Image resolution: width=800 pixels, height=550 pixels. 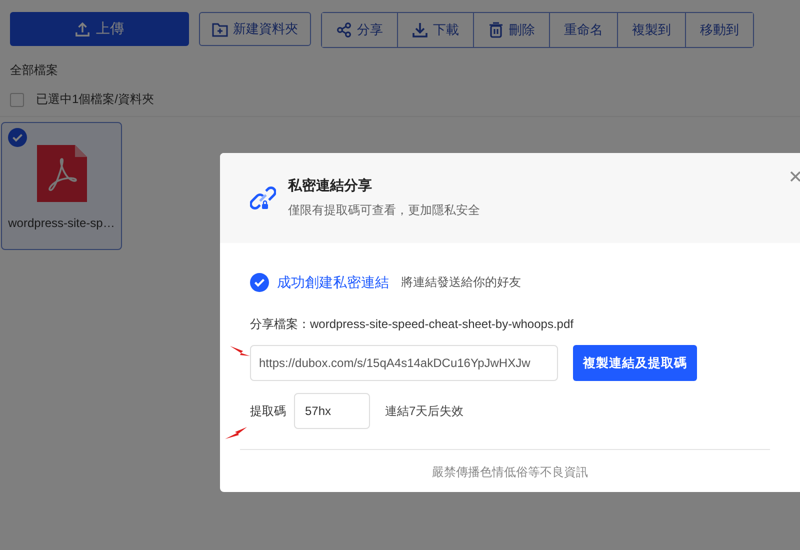 I want to click on success-hint: 將連結發送給你的好友, so click(x=461, y=282).